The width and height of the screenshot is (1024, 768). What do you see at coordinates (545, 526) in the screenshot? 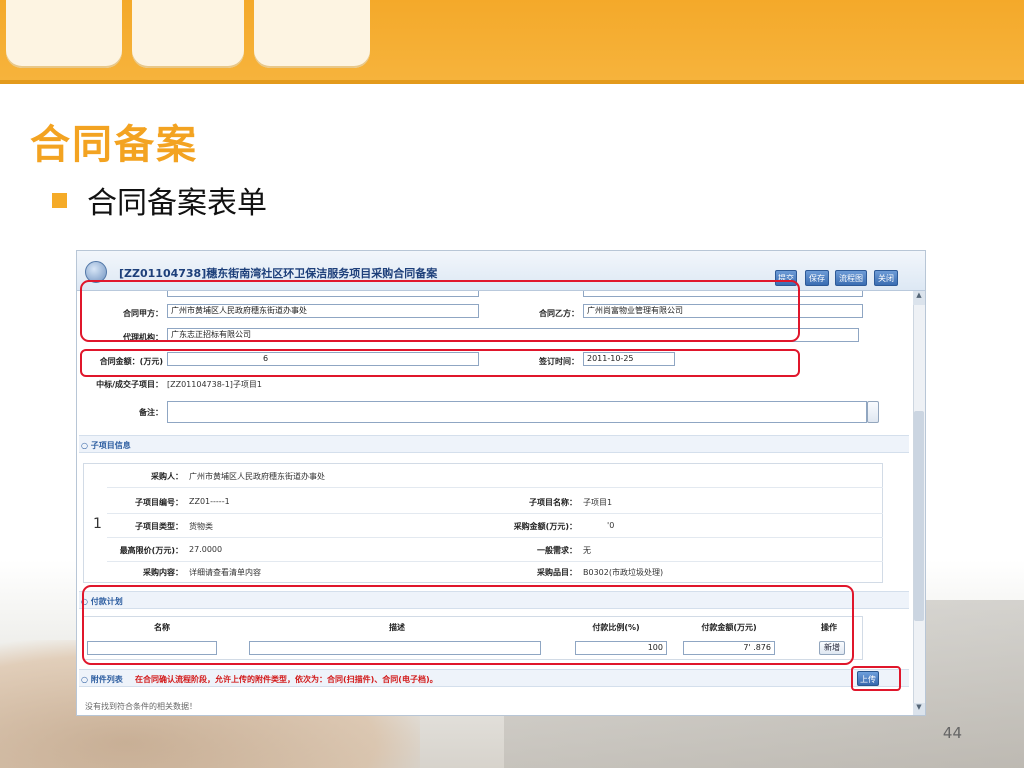
I see `purchase-amount-label: 采购金额(万元)：` at bounding box center [545, 526].